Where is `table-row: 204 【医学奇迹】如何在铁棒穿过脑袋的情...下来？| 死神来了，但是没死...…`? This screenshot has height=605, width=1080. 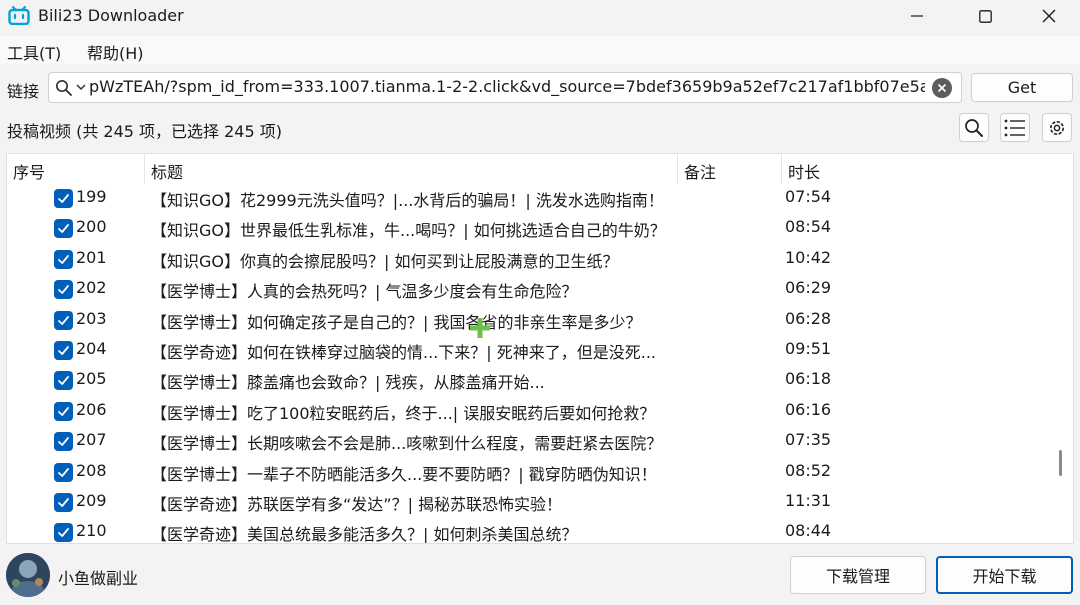 table-row: 204 【医学奇迹】如何在铁棒穿过脑袋的情...下来？| 死神来了，但是没死...… is located at coordinates (527, 350).